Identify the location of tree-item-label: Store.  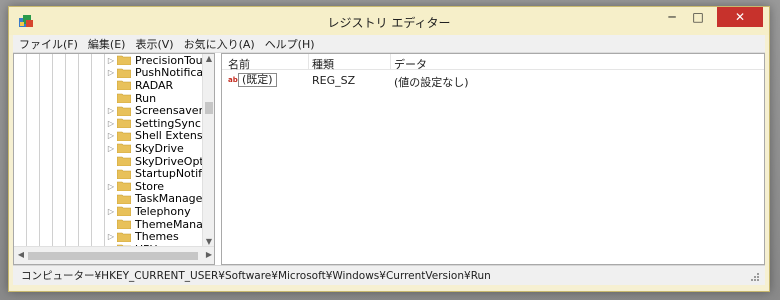
(150, 186).